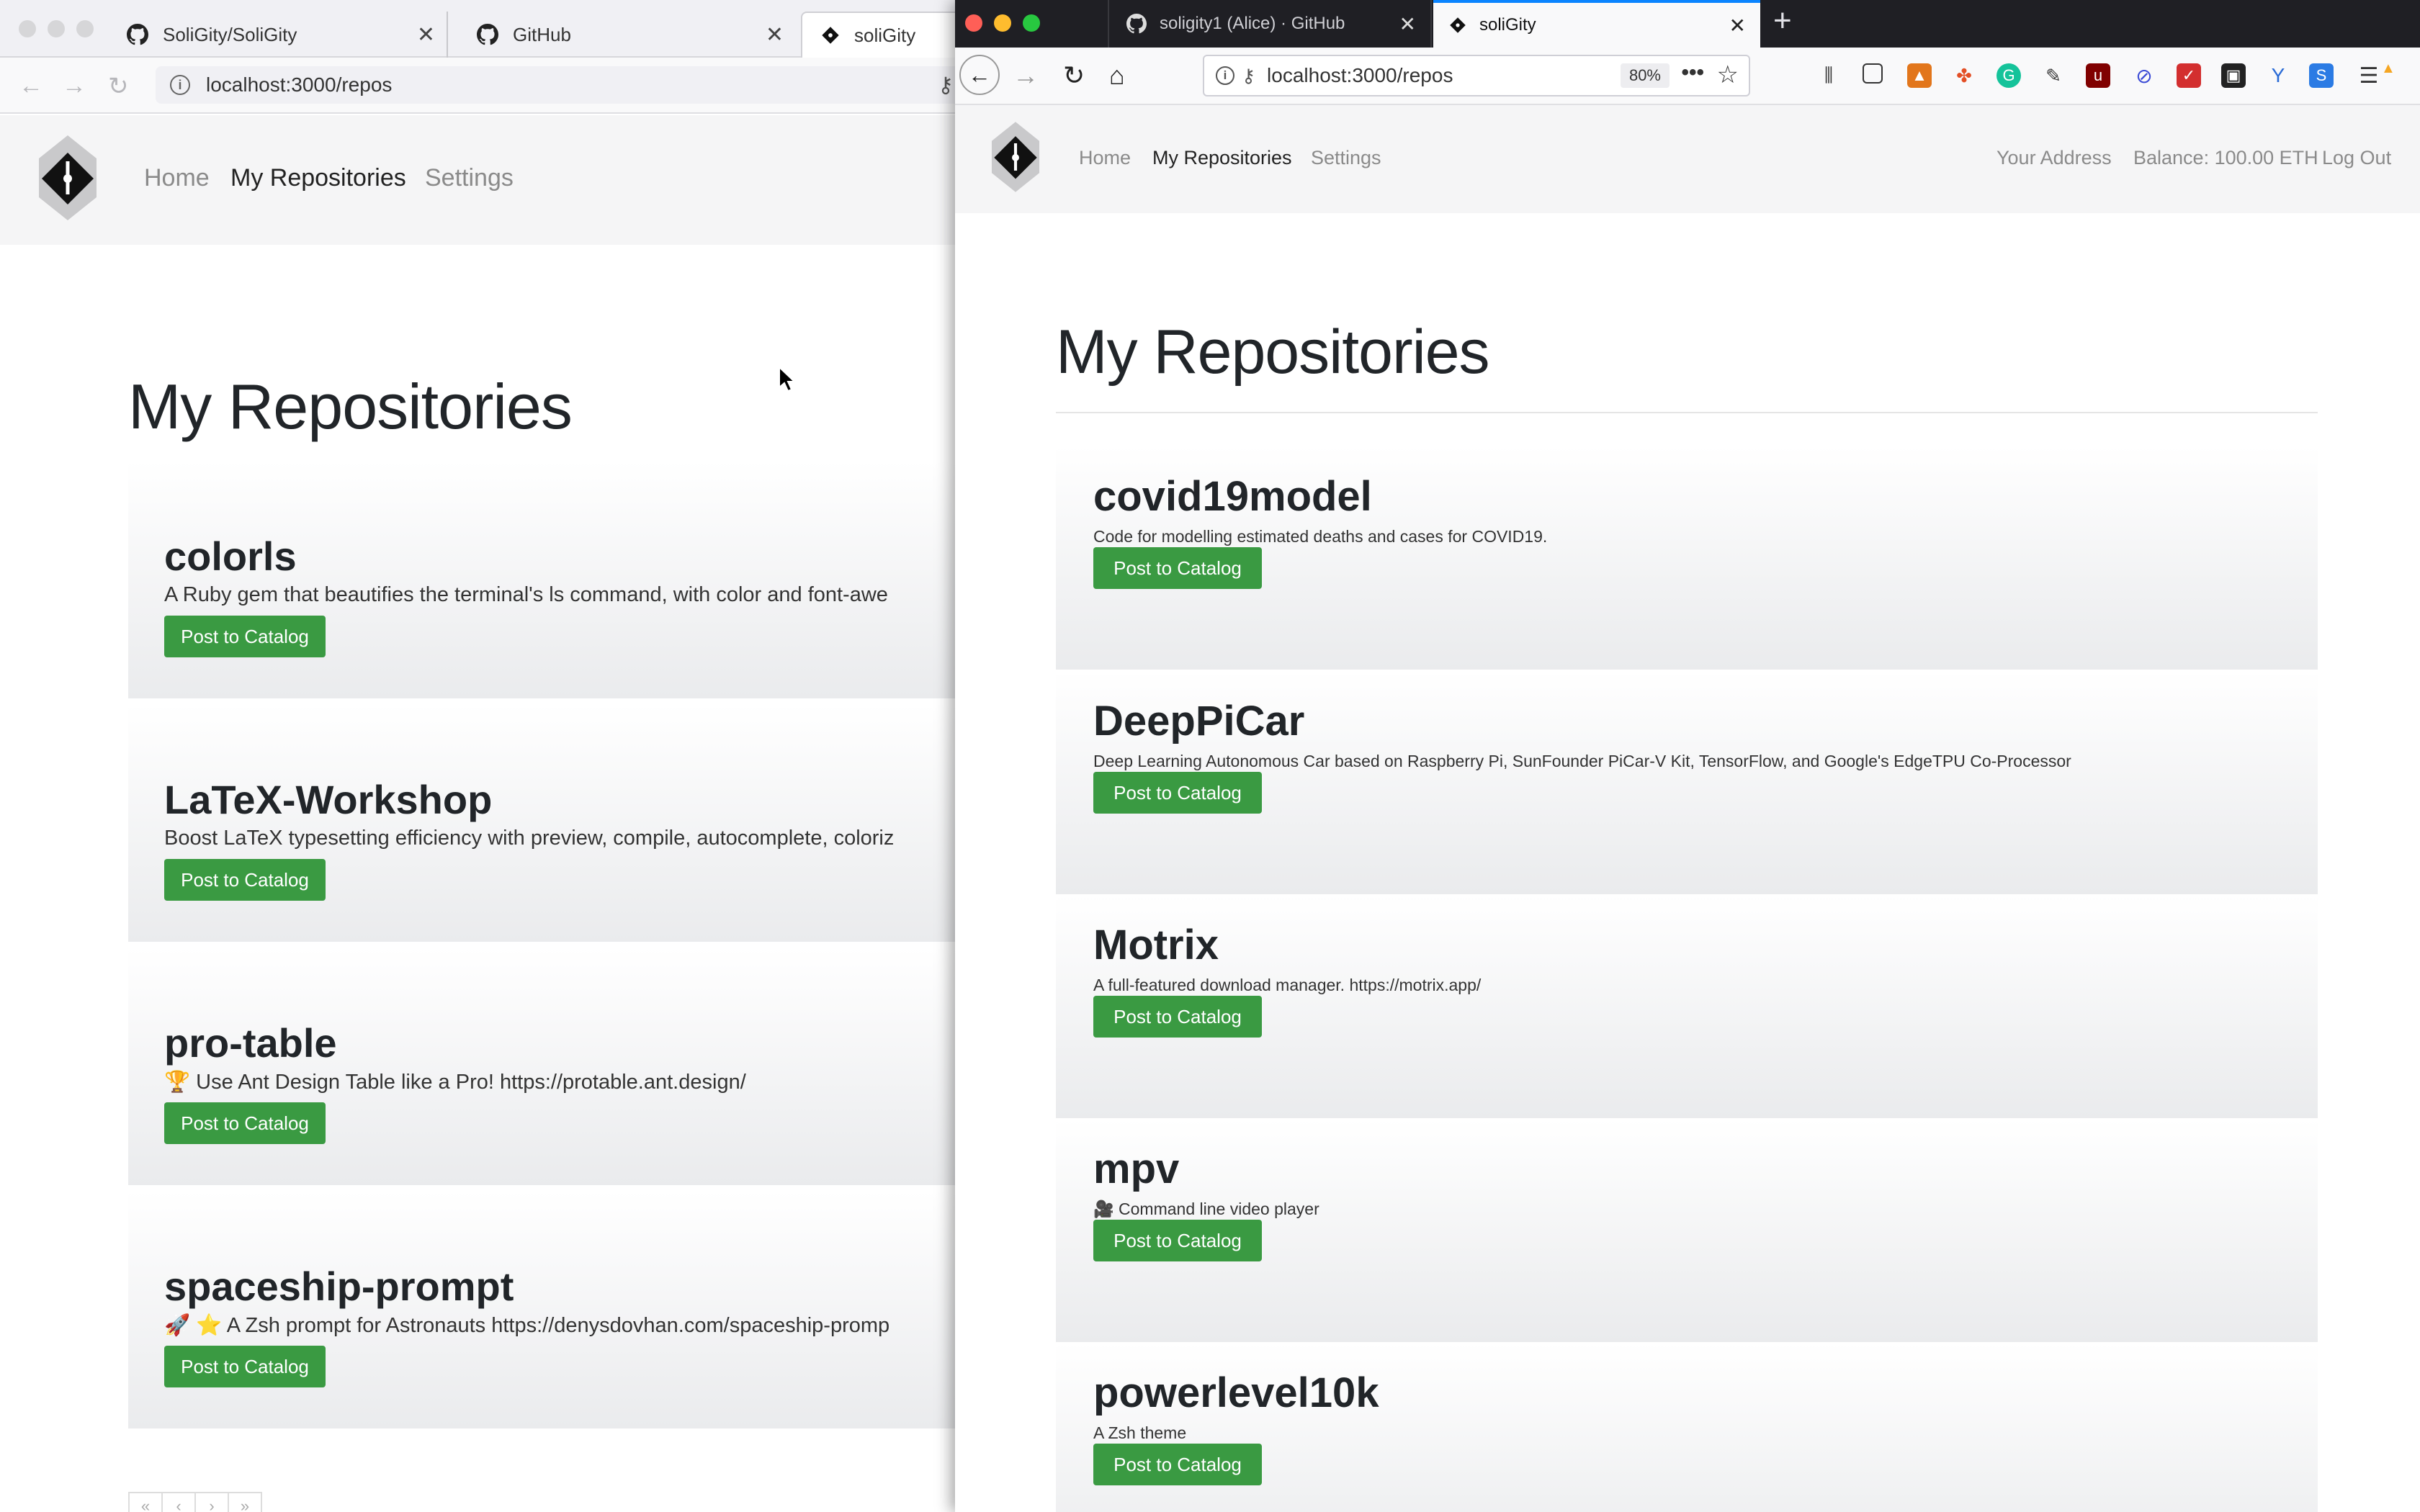  I want to click on repo-description: 🎥 Command line video player, so click(1206, 1209).